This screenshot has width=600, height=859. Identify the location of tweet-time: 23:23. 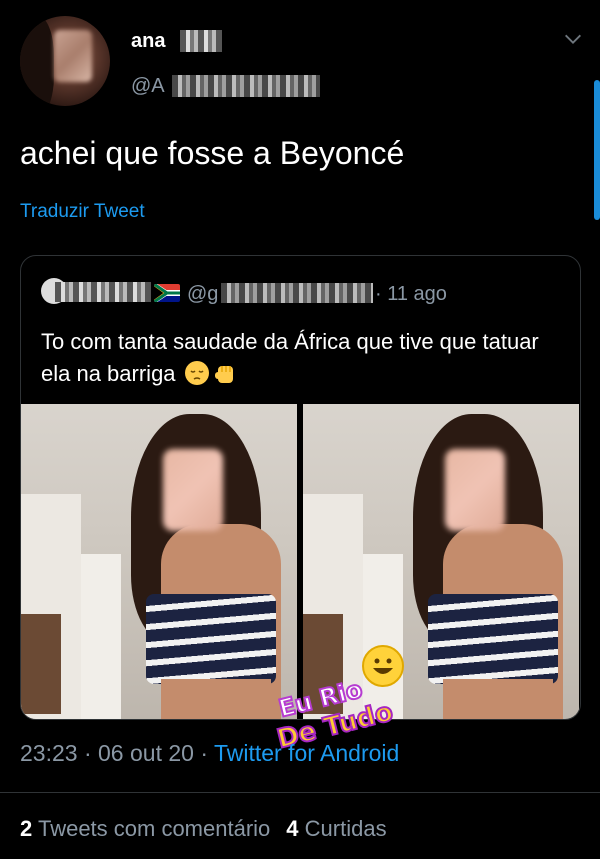
(49, 753).